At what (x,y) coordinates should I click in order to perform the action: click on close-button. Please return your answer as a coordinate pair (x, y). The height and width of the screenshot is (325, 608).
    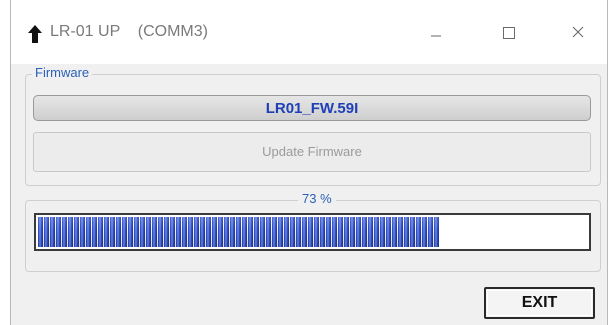
    Looking at the image, I should click on (578, 32).